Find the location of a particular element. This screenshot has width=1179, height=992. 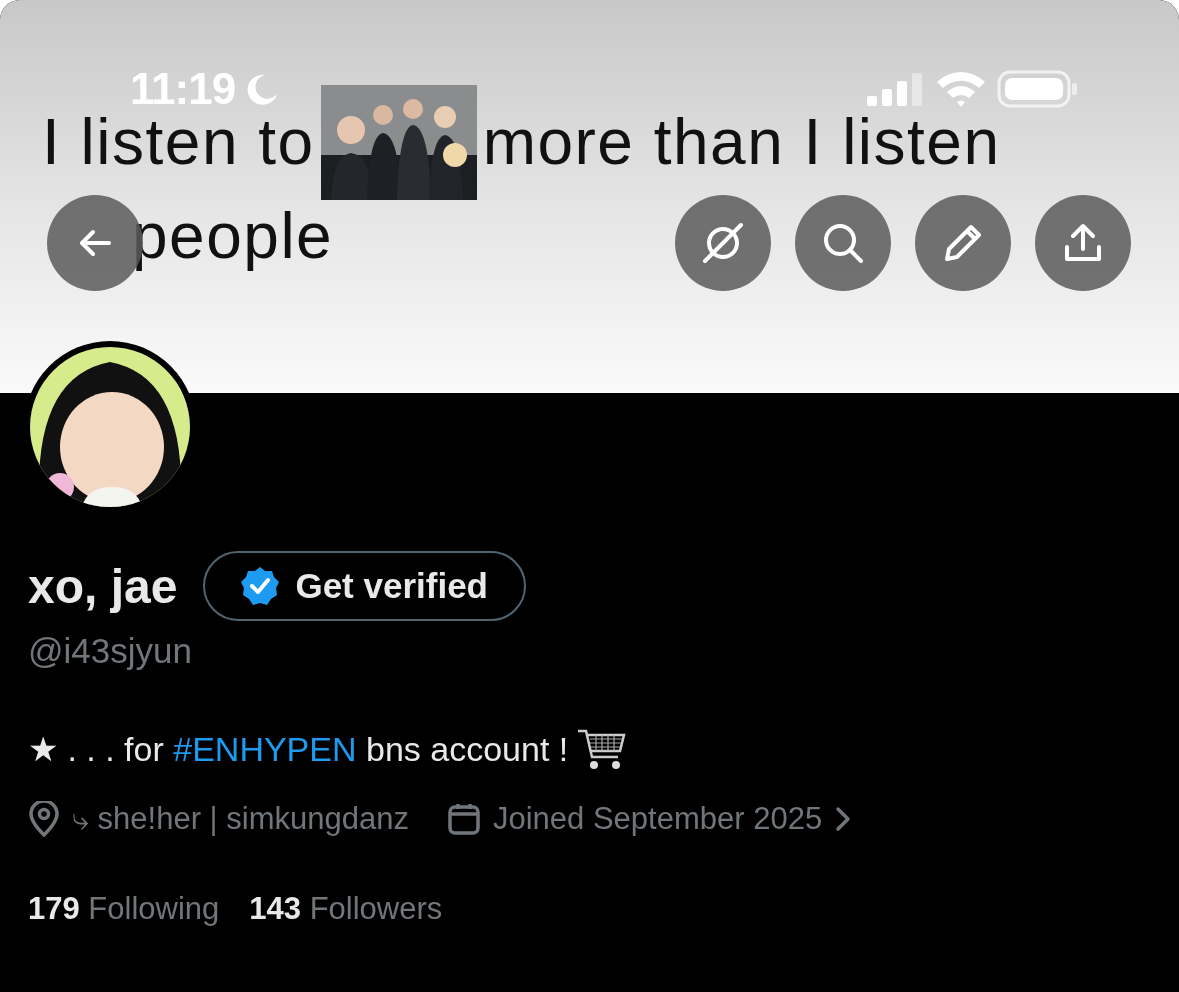

signal-icon is located at coordinates (896, 89).